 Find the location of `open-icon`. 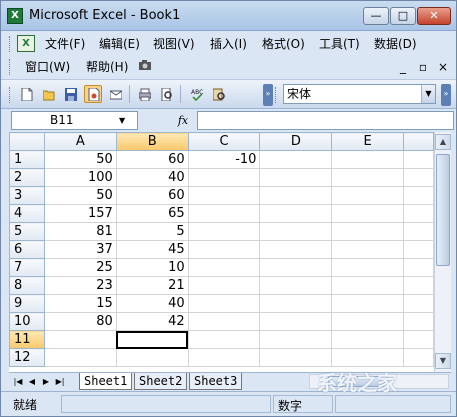

open-icon is located at coordinates (48, 94).